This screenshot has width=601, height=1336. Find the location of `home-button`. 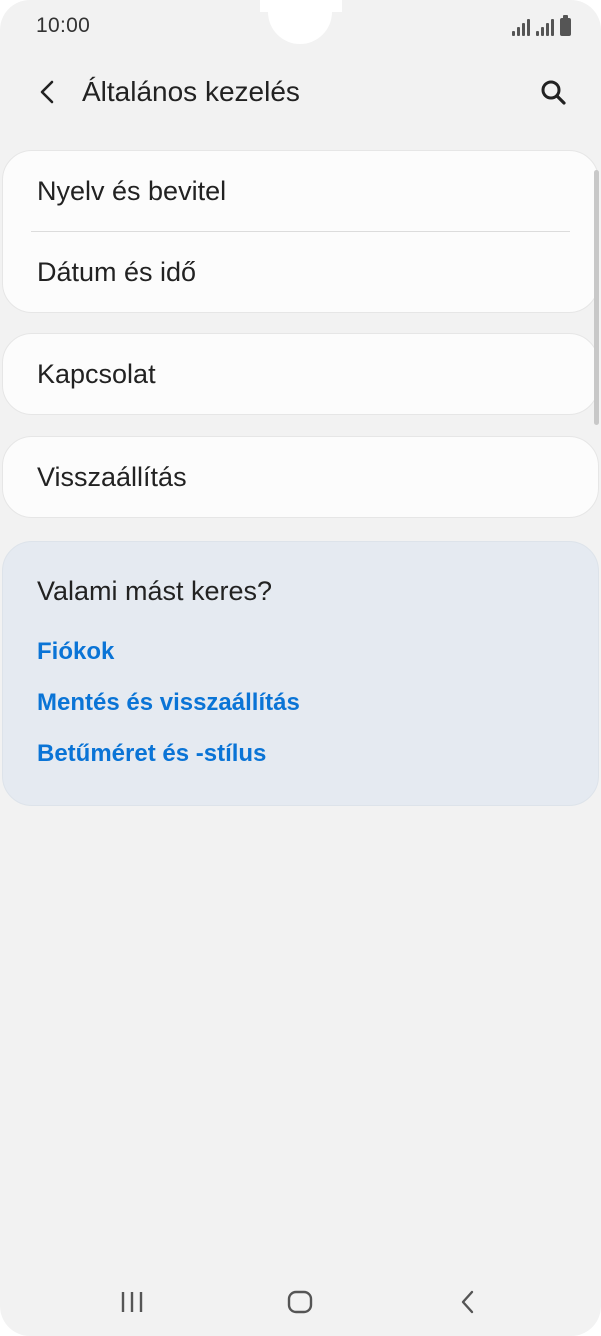

home-button is located at coordinates (300, 1302).